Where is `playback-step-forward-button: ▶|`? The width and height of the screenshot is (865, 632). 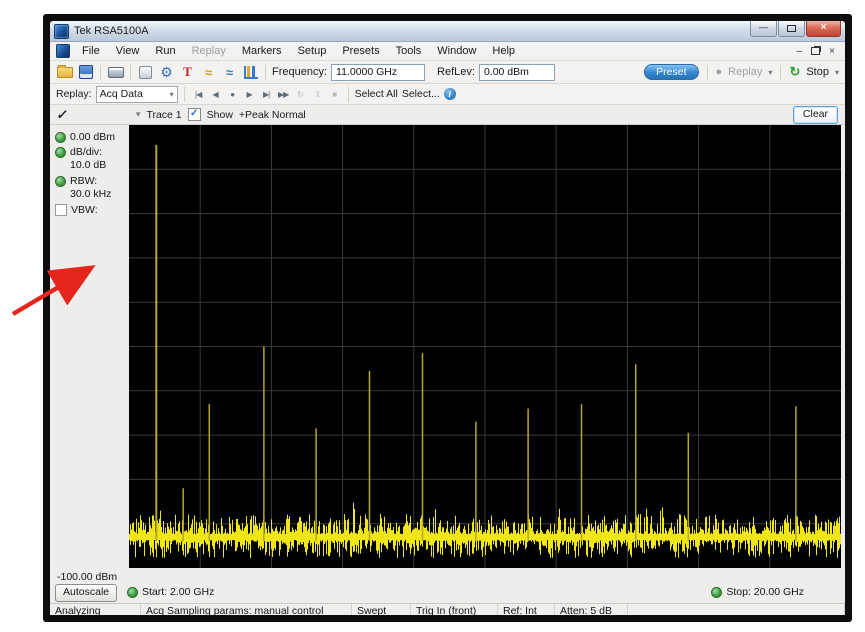
playback-step-forward-button: ▶| is located at coordinates (266, 94).